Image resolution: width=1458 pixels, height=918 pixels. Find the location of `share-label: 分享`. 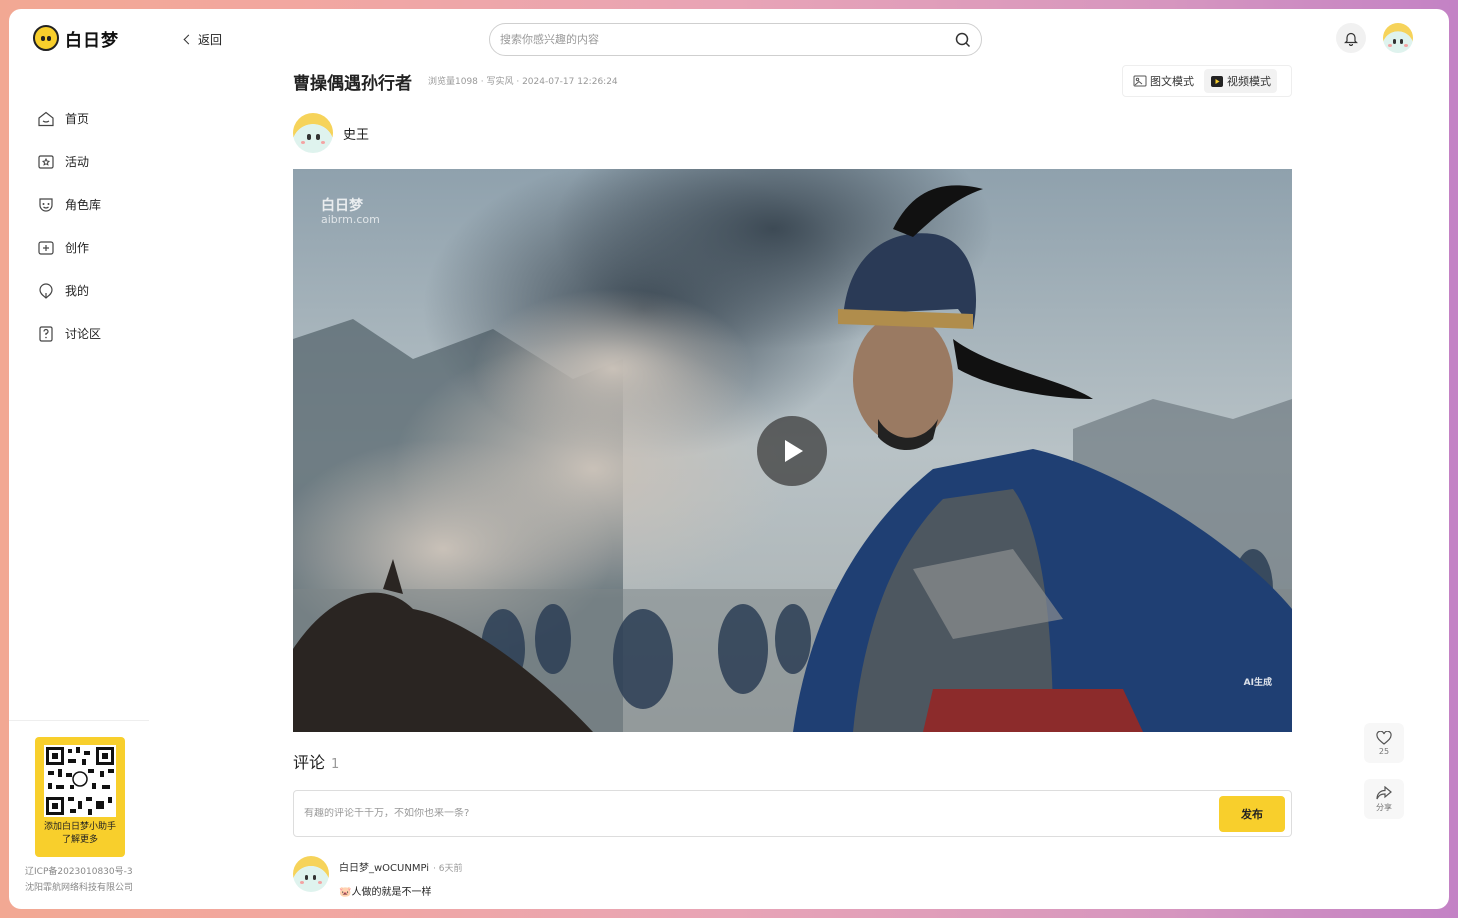

share-label: 分享 is located at coordinates (1384, 807).